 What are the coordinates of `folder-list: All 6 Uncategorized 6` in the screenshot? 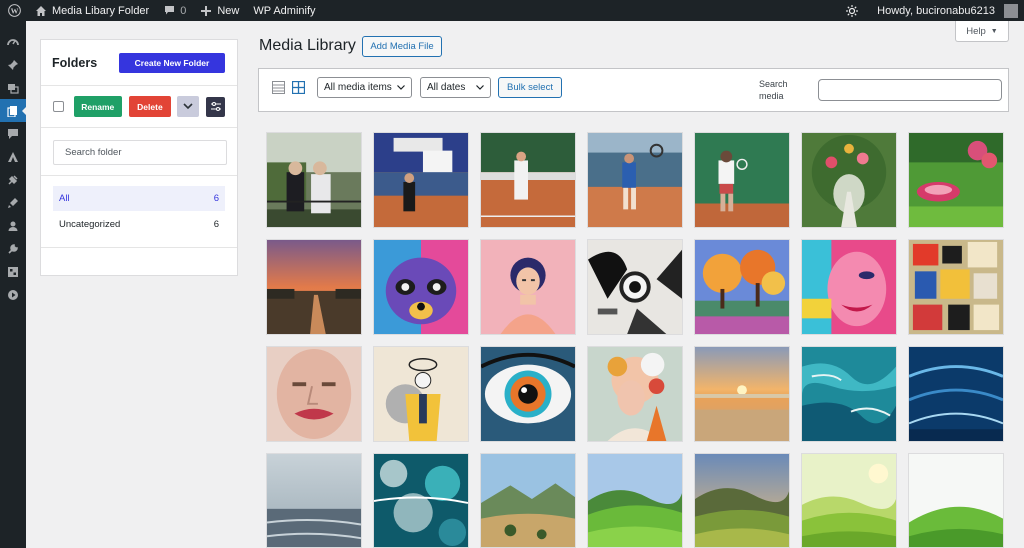 It's located at (139, 212).